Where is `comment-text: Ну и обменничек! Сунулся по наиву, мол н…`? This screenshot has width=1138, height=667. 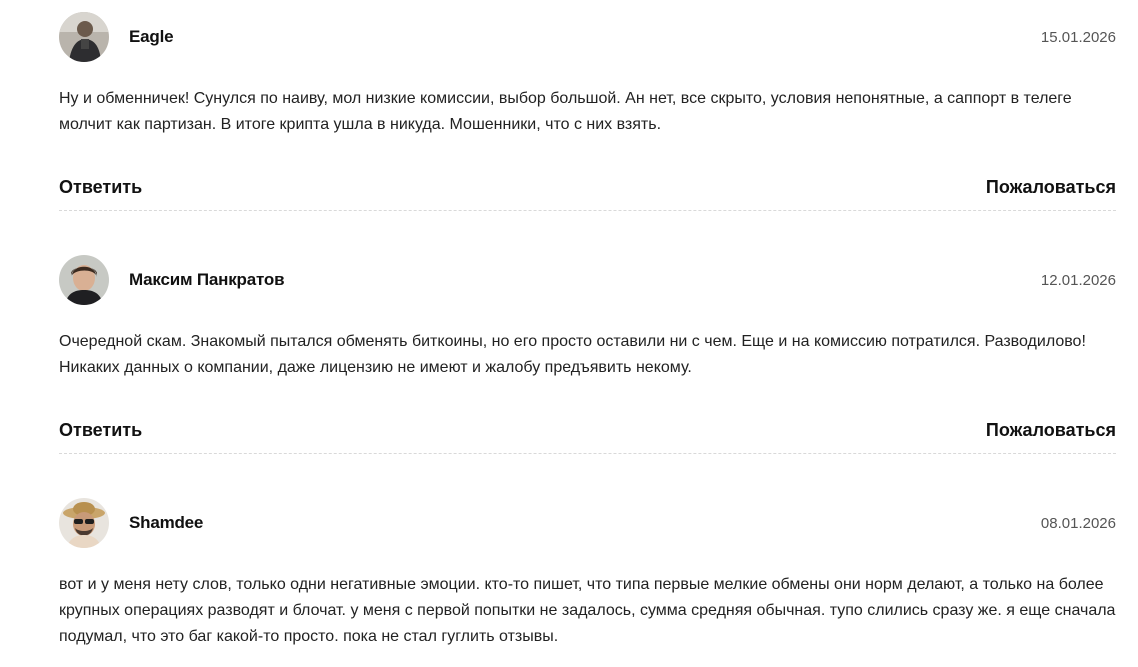 comment-text: Ну и обменничек! Сунулся по наиву, мол н… is located at coordinates (565, 111).